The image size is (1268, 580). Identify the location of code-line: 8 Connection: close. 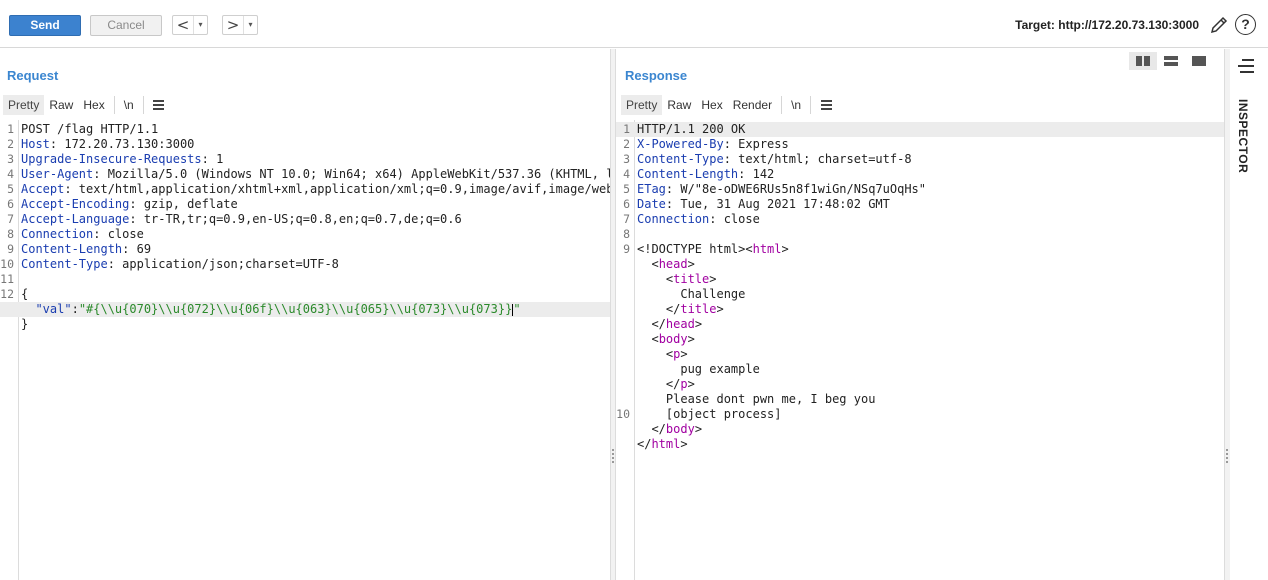
(305, 234).